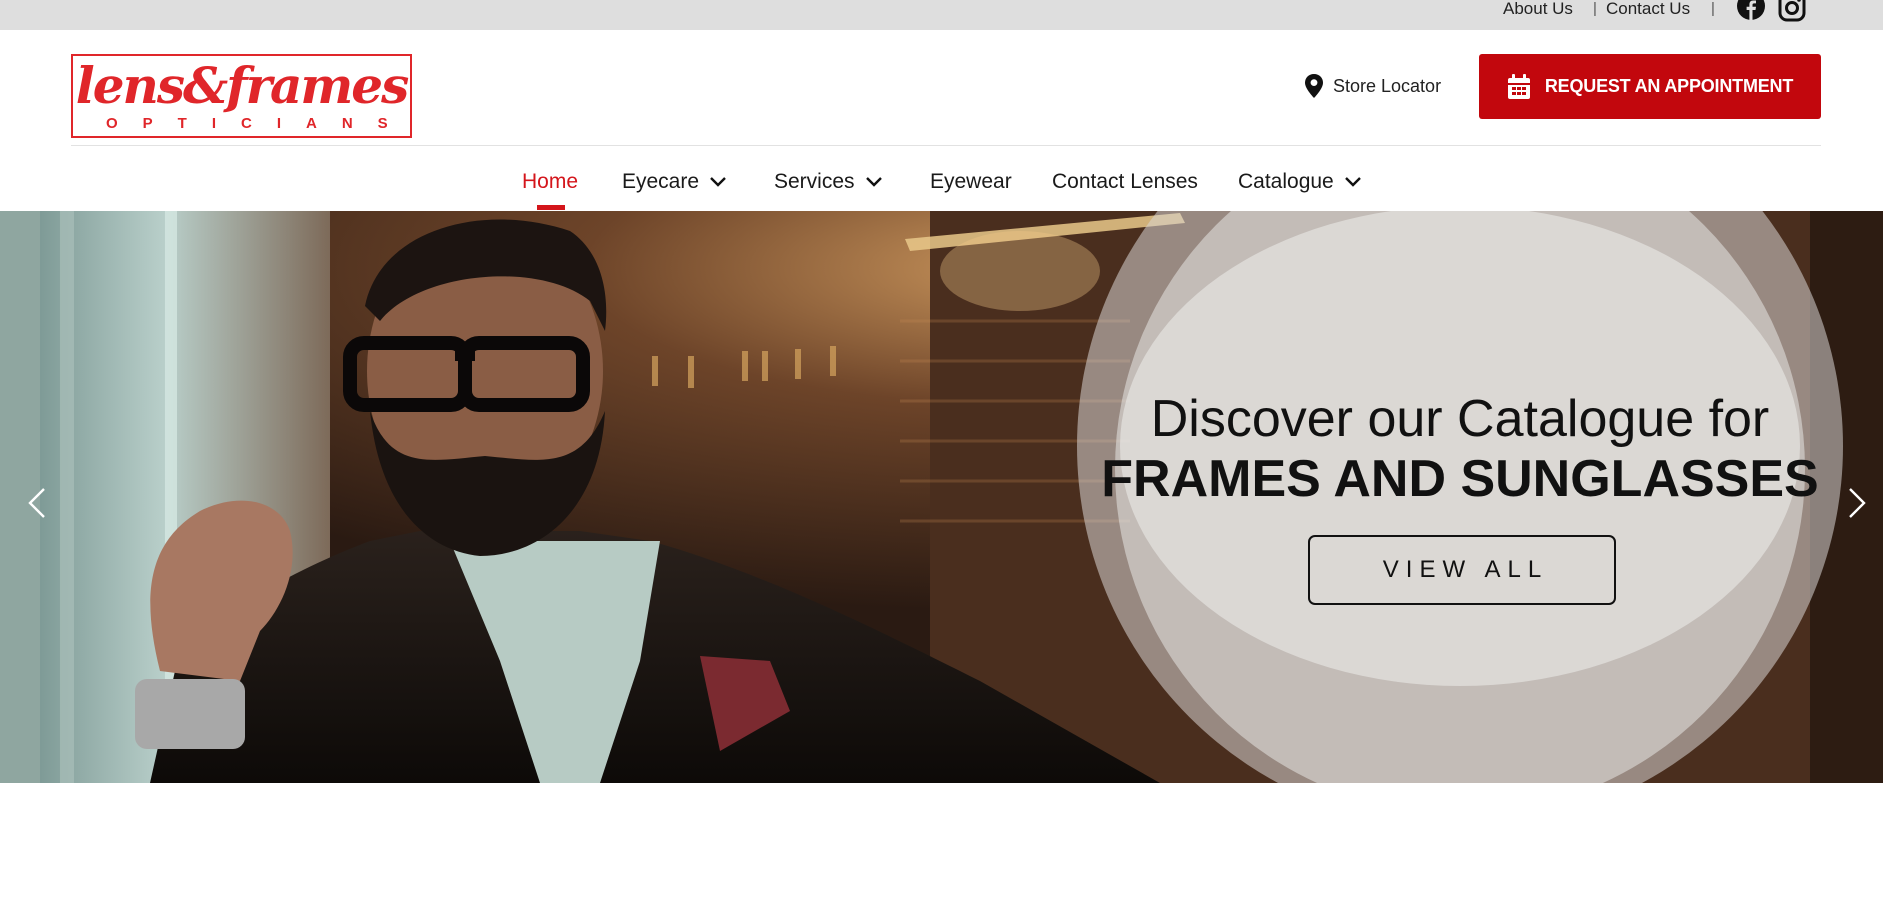 This screenshot has height=909, width=1883. What do you see at coordinates (551, 207) in the screenshot?
I see `nav-active-indicator` at bounding box center [551, 207].